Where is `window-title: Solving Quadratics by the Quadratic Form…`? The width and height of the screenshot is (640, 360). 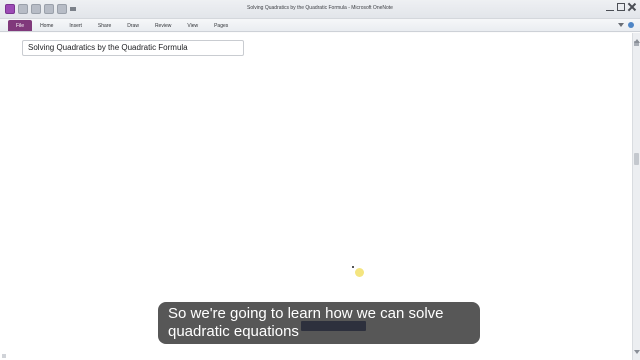
window-title: Solving Quadratics by the Quadratic Form… is located at coordinates (320, 8).